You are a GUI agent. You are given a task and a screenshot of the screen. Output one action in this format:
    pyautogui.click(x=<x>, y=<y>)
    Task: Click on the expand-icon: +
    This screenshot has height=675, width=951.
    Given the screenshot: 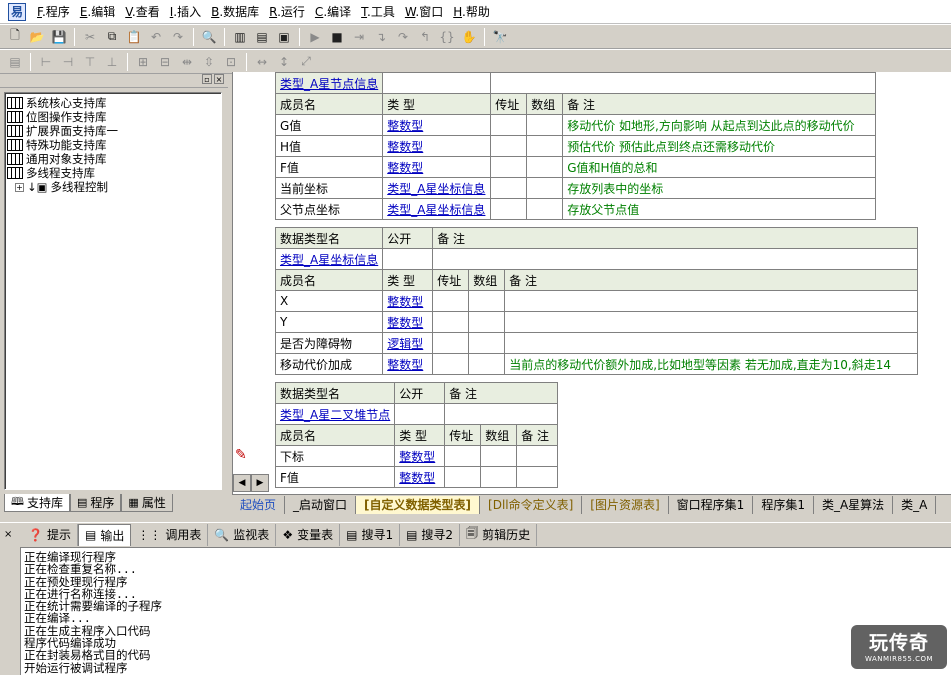 What is the action you would take?
    pyautogui.click(x=19, y=187)
    